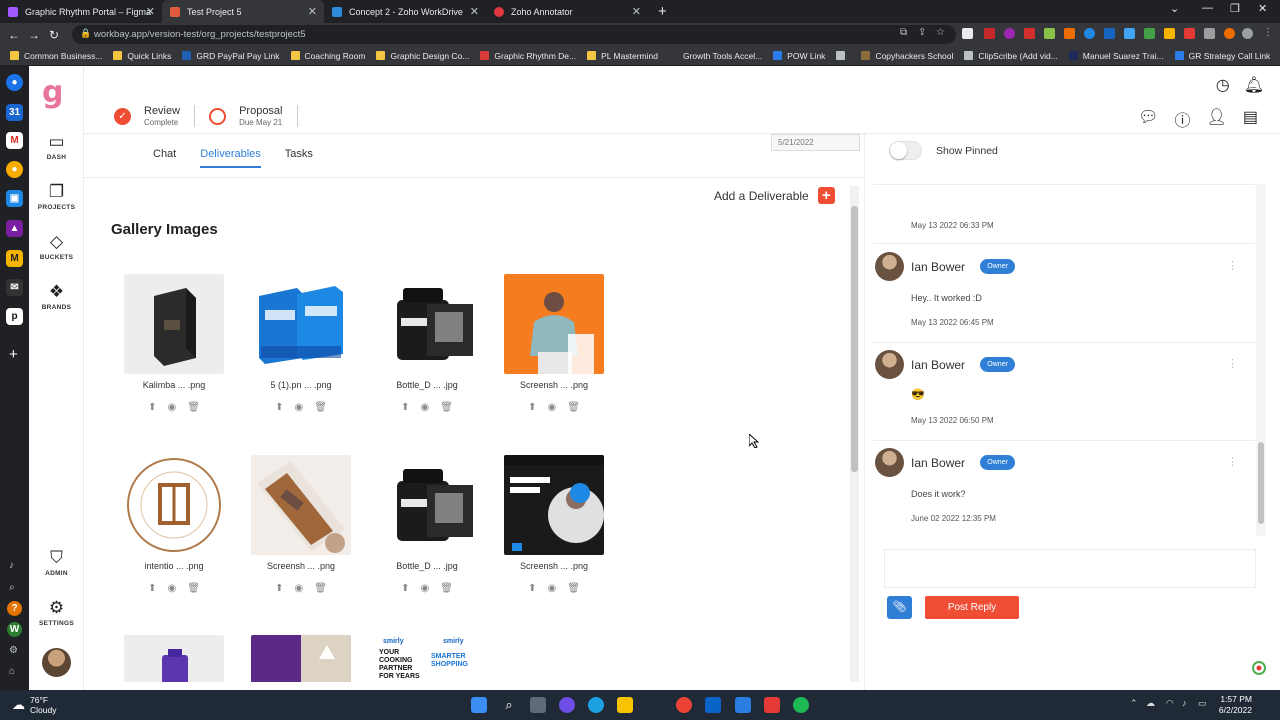 Image resolution: width=1280 pixels, height=720 pixels. I want to click on teams-chat-icon, so click(567, 705).